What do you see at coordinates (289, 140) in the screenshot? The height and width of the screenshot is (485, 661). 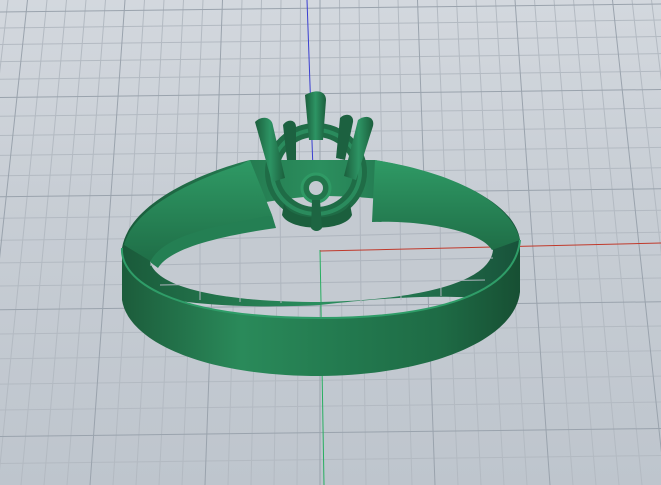 I see `prong-back-left` at bounding box center [289, 140].